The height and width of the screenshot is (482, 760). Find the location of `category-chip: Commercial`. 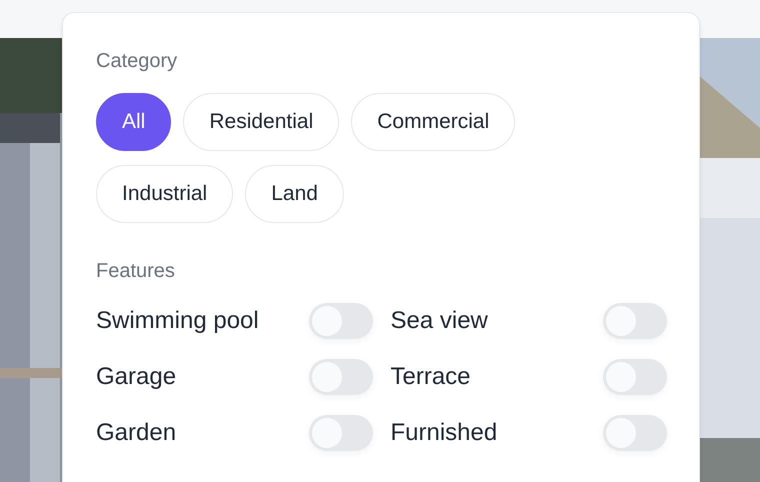

category-chip: Commercial is located at coordinates (433, 122).